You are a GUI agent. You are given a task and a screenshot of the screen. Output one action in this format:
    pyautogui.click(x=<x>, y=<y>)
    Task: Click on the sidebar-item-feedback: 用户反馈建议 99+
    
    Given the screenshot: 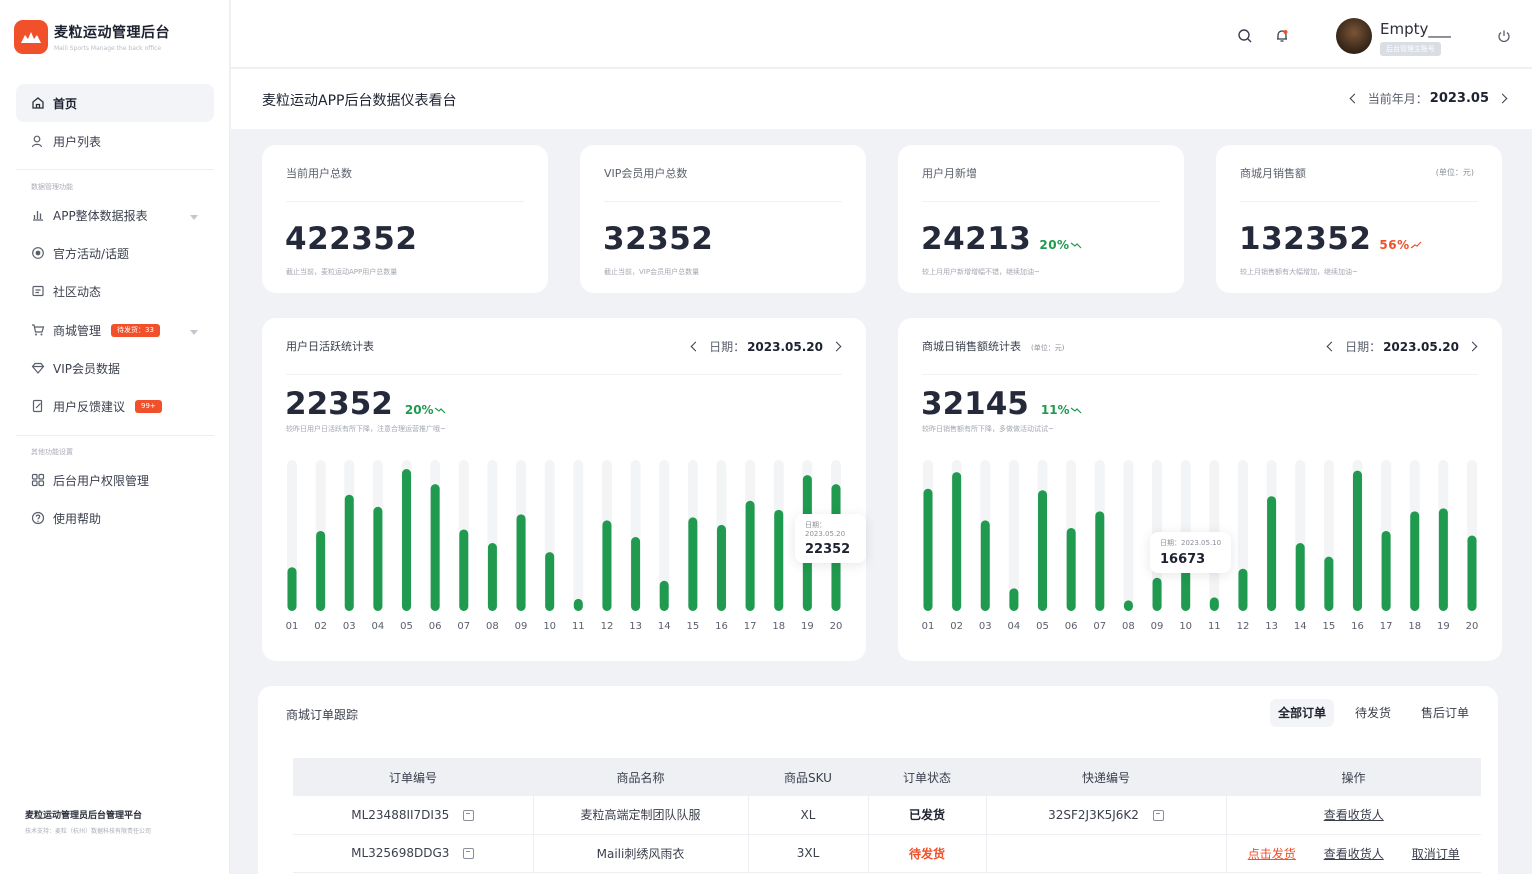 What is the action you would take?
    pyautogui.click(x=115, y=406)
    